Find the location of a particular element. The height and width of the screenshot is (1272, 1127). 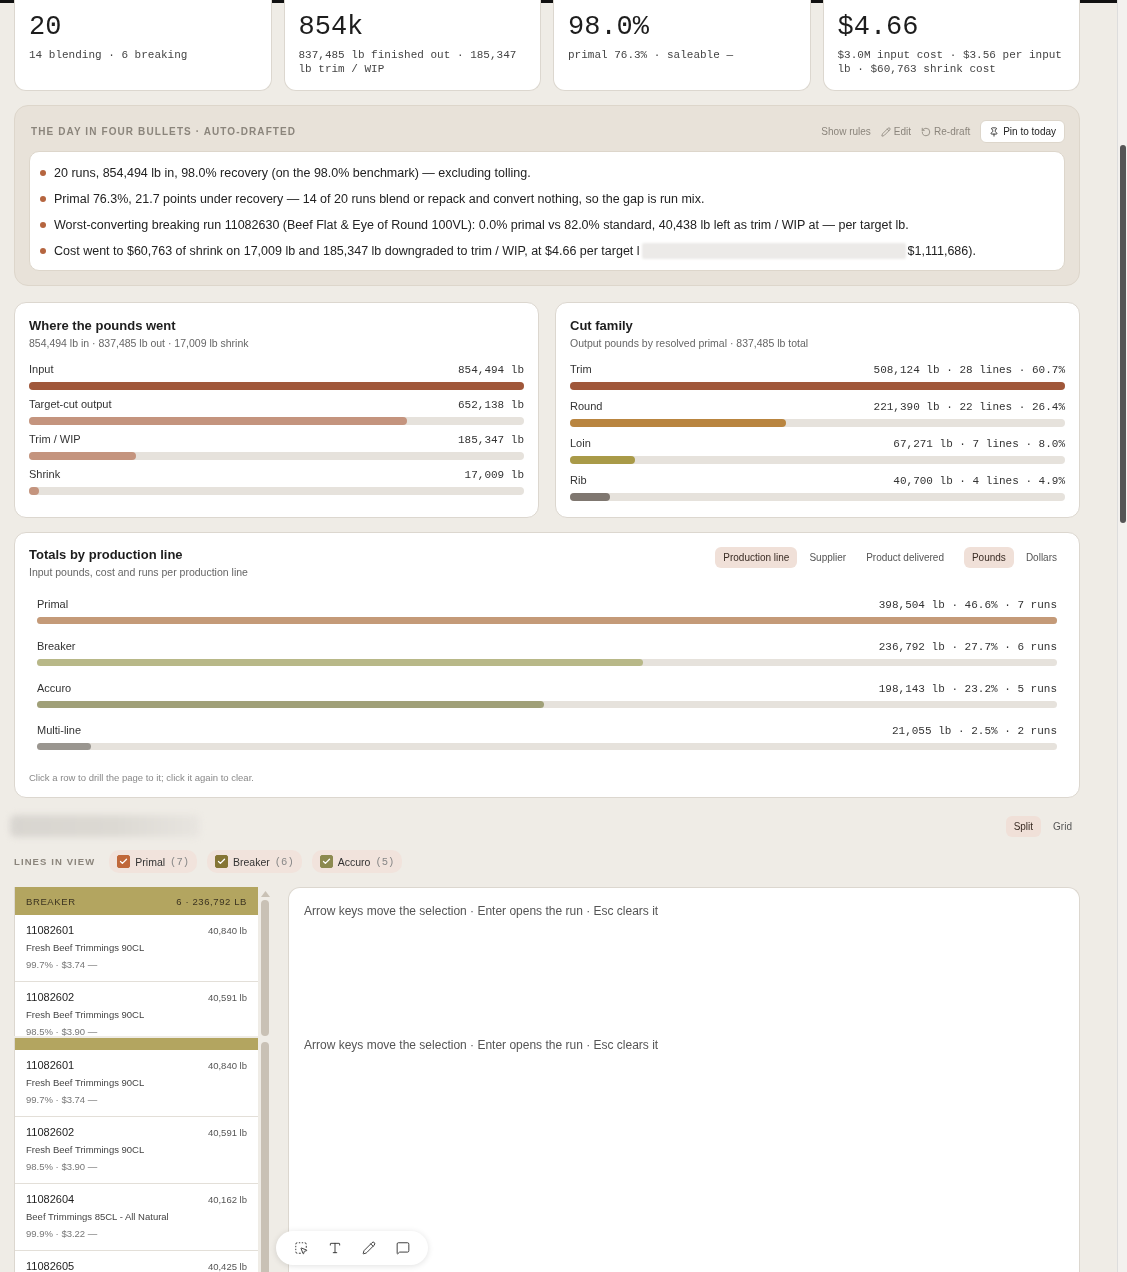

bar-label: Shrink is located at coordinates (45, 474).